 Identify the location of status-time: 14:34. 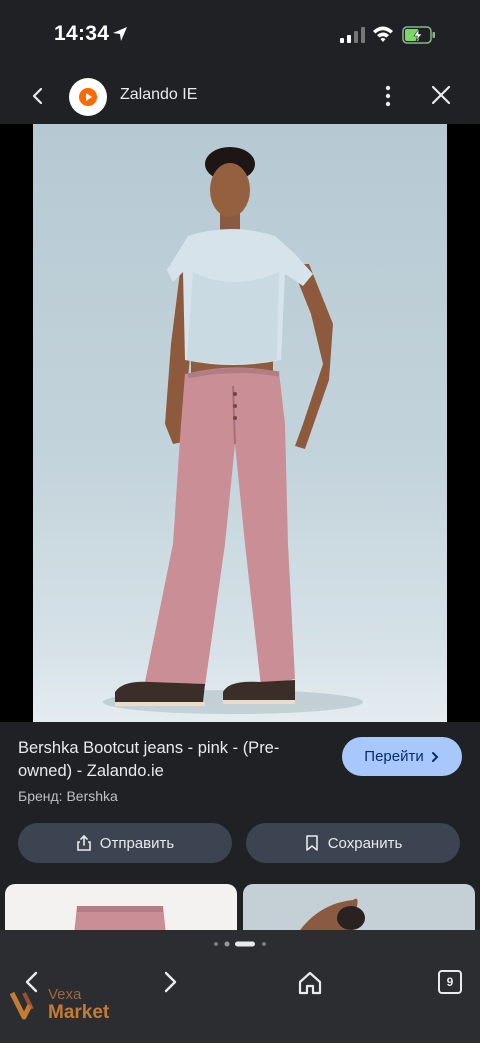
(82, 33).